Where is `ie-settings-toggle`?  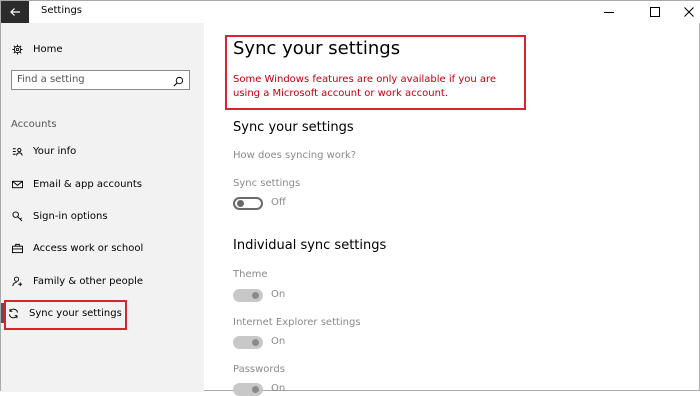
ie-settings-toggle is located at coordinates (248, 342).